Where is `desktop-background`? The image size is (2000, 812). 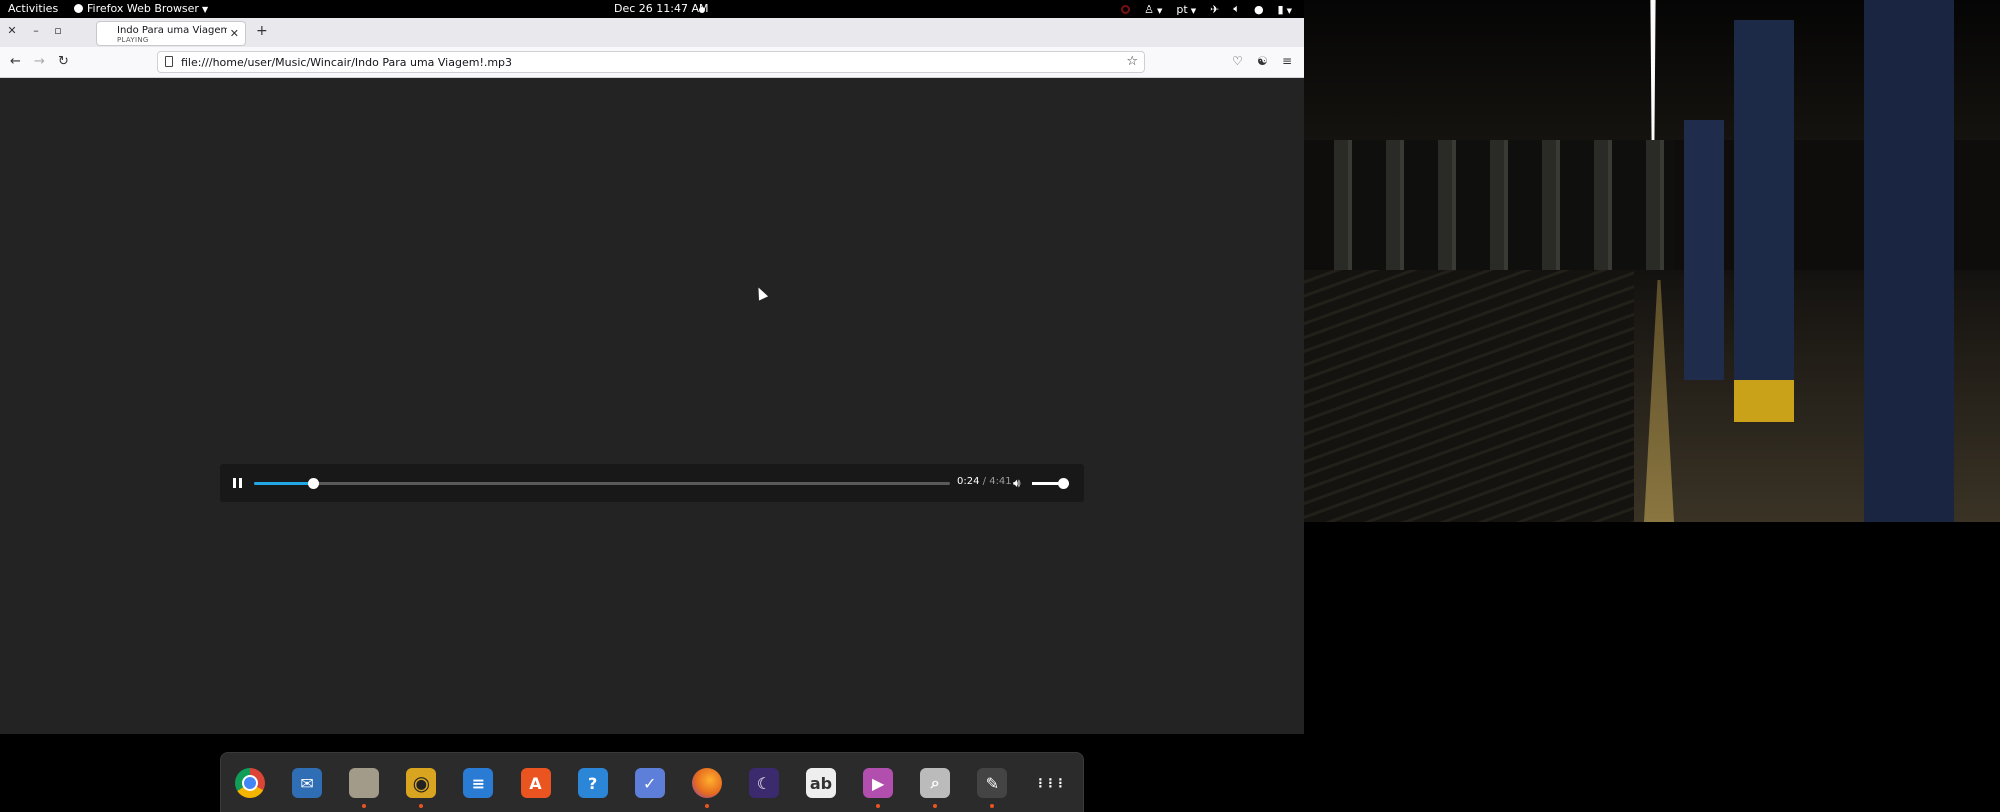 desktop-background is located at coordinates (1652, 628).